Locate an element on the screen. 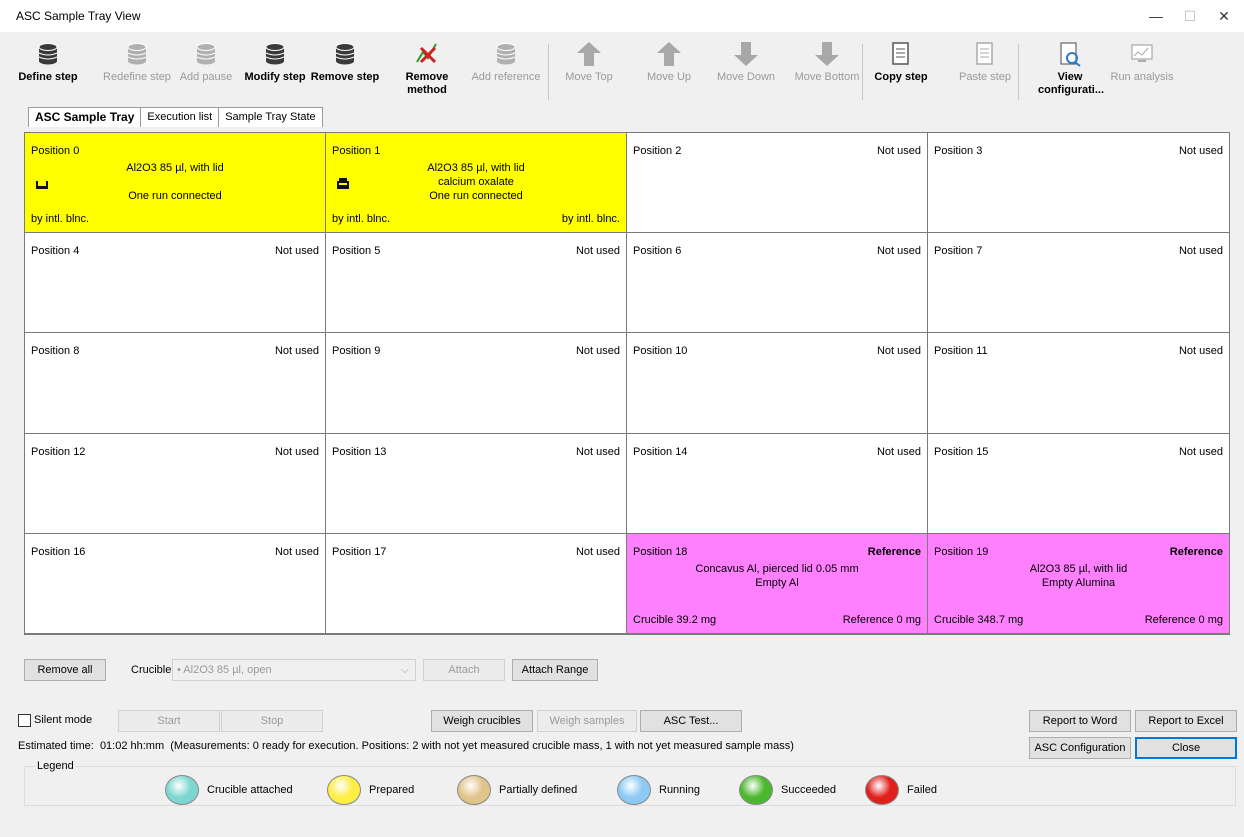 This screenshot has height=837, width=1244. tray-position-2: Position 2 Not used is located at coordinates (777, 183).